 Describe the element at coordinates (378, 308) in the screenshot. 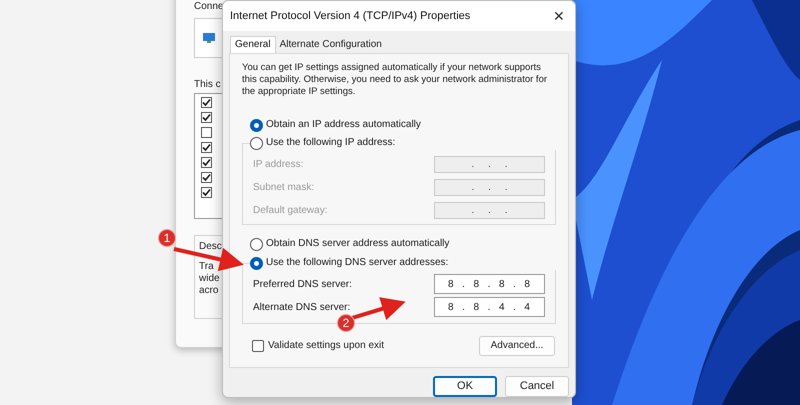

I see `arrow` at that location.